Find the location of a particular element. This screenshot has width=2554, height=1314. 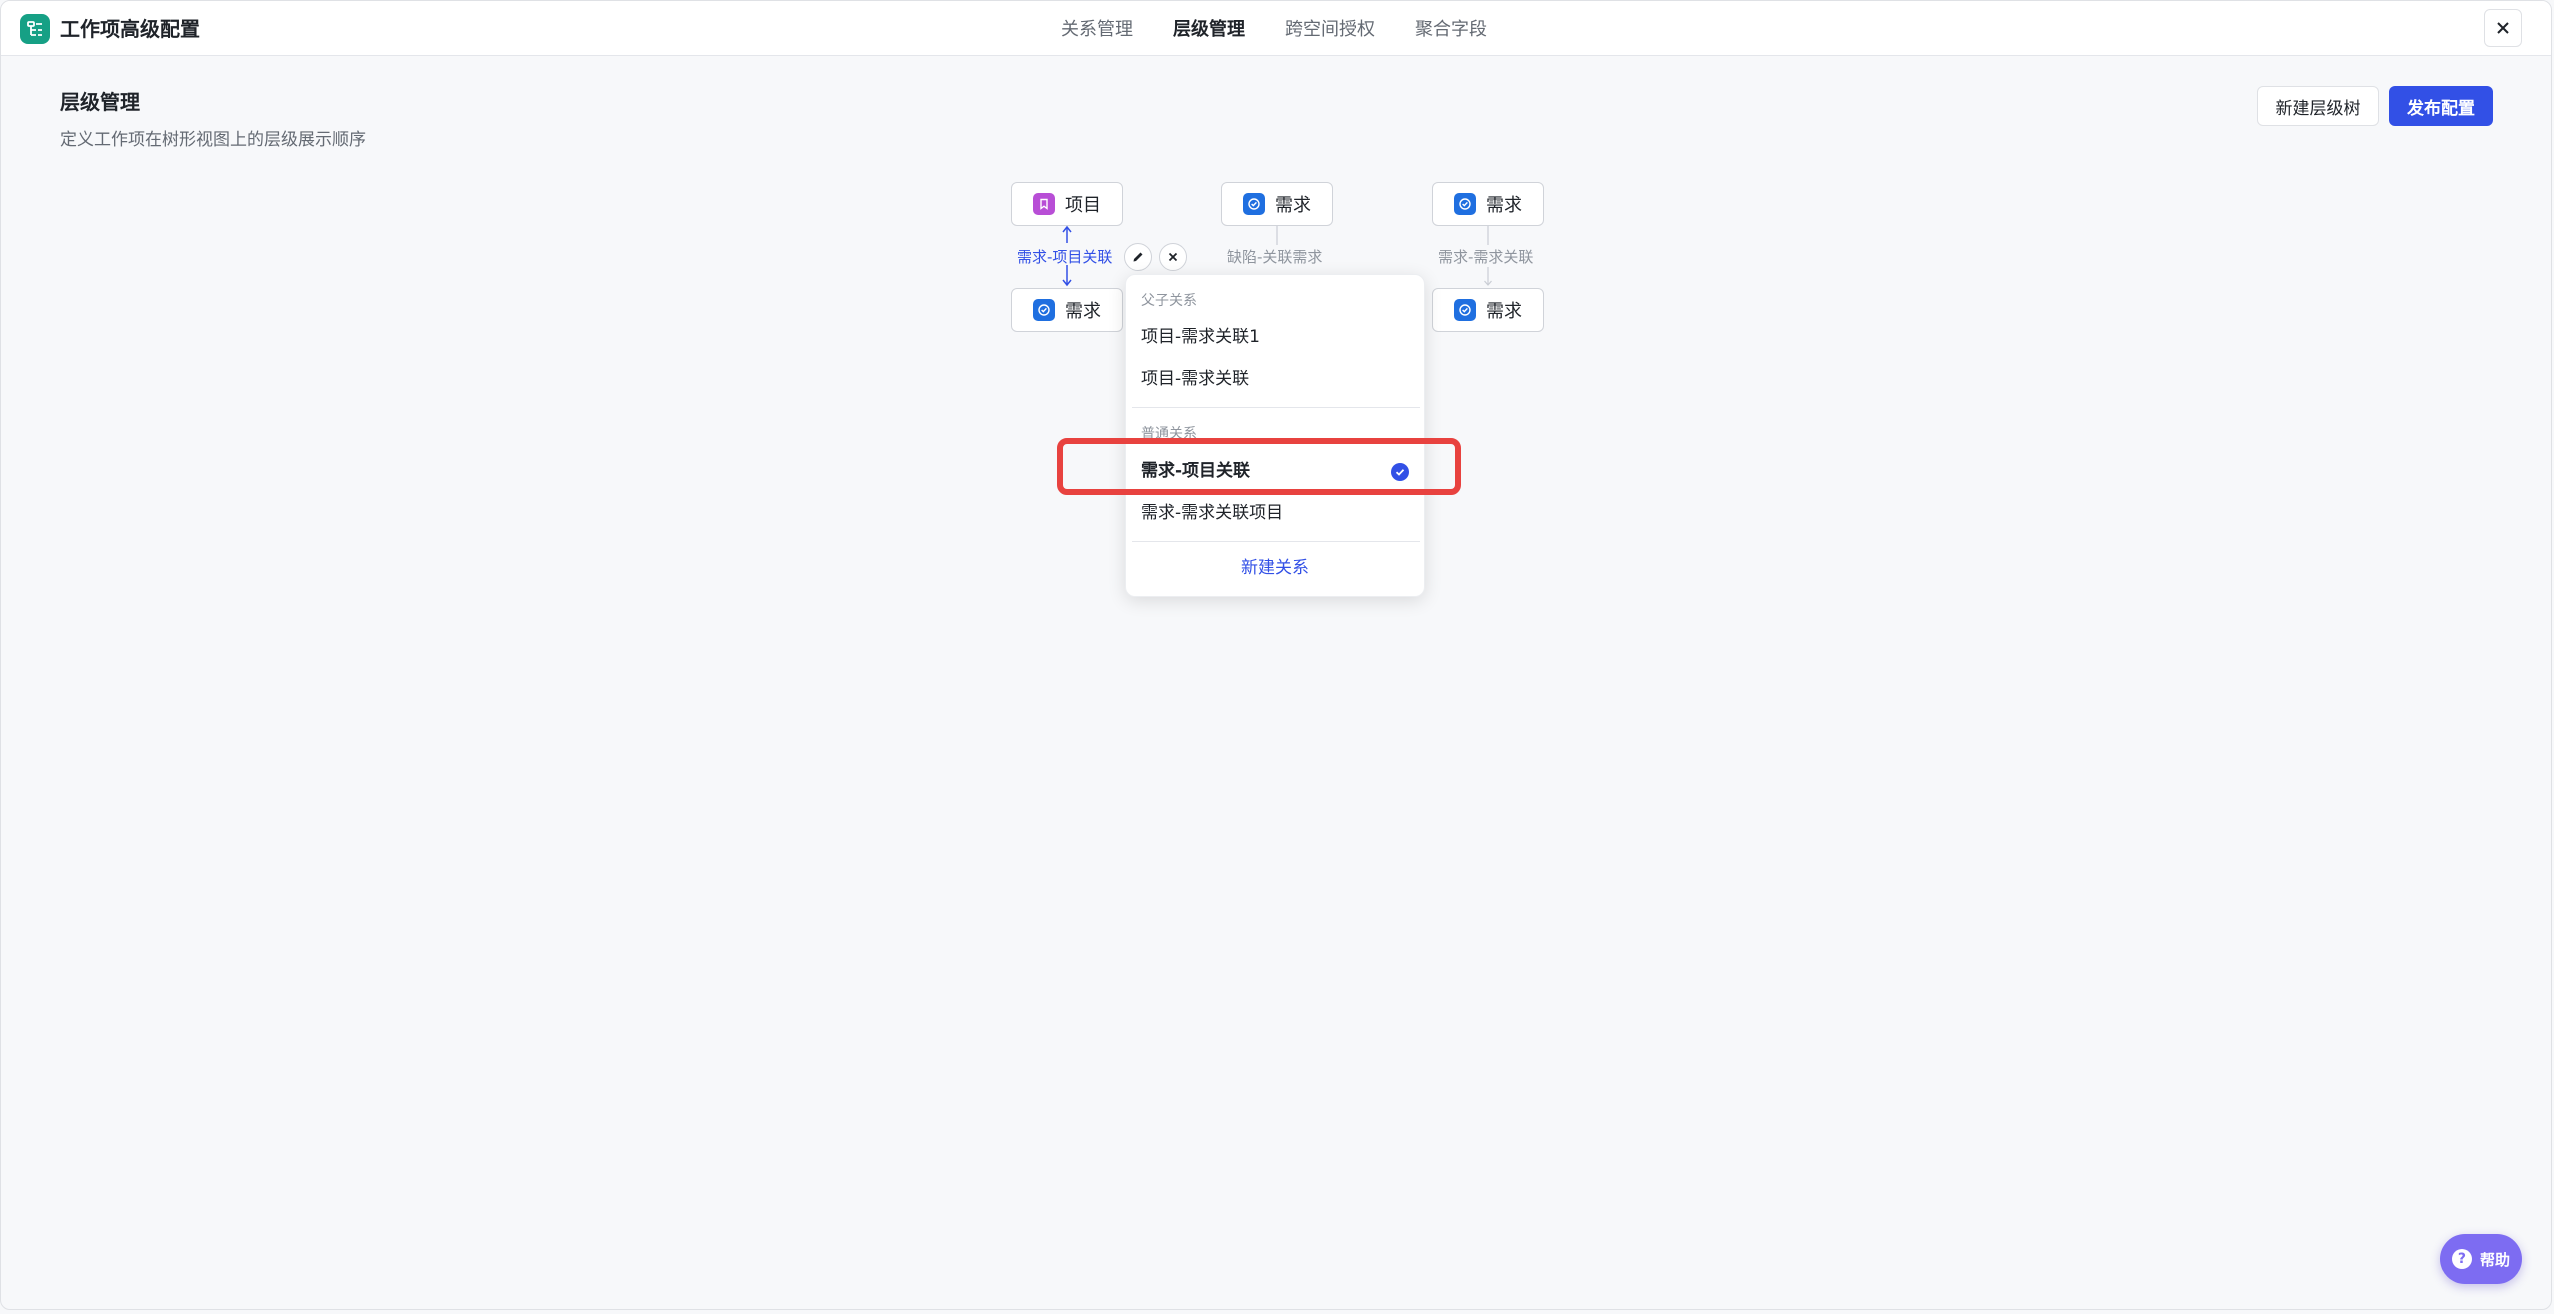

tree-node-project: 项目 is located at coordinates (1067, 204).